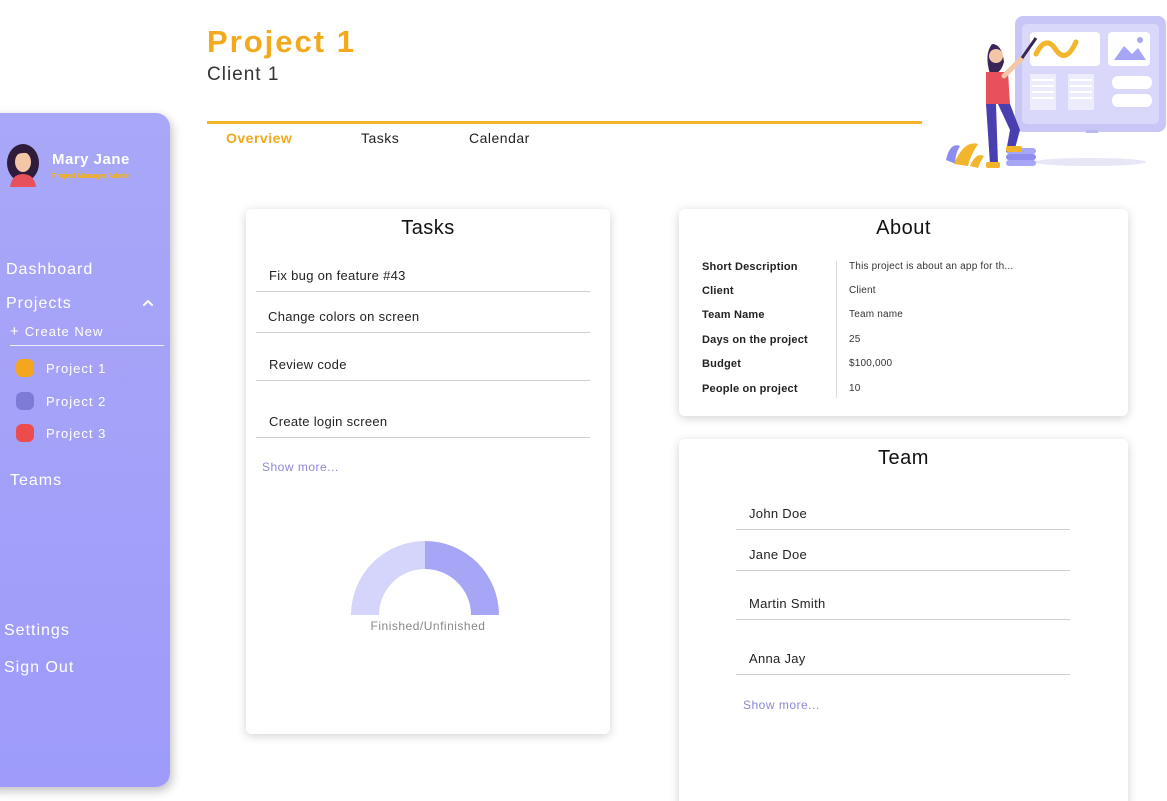  I want to click on about-label-days: Days on the project, so click(755, 340).